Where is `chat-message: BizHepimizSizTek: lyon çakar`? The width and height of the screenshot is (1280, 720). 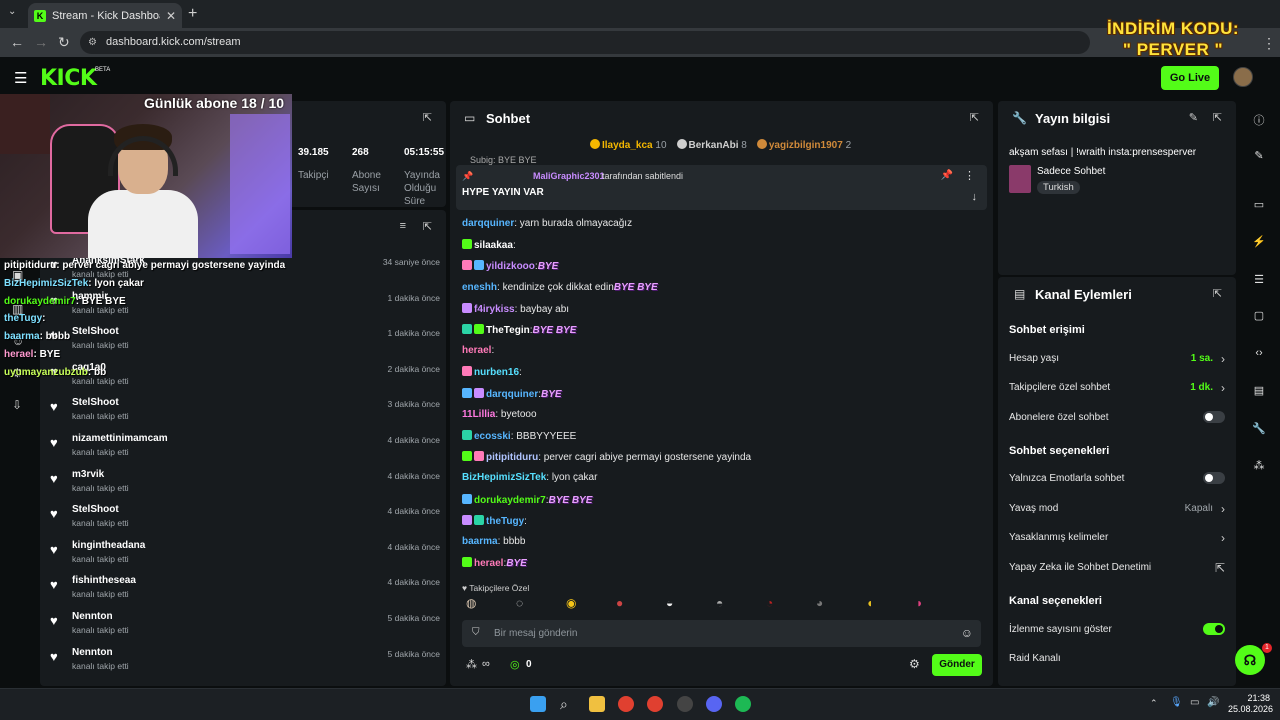
chat-message: BizHepimizSizTek: lyon çakar is located at coordinates (529, 477).